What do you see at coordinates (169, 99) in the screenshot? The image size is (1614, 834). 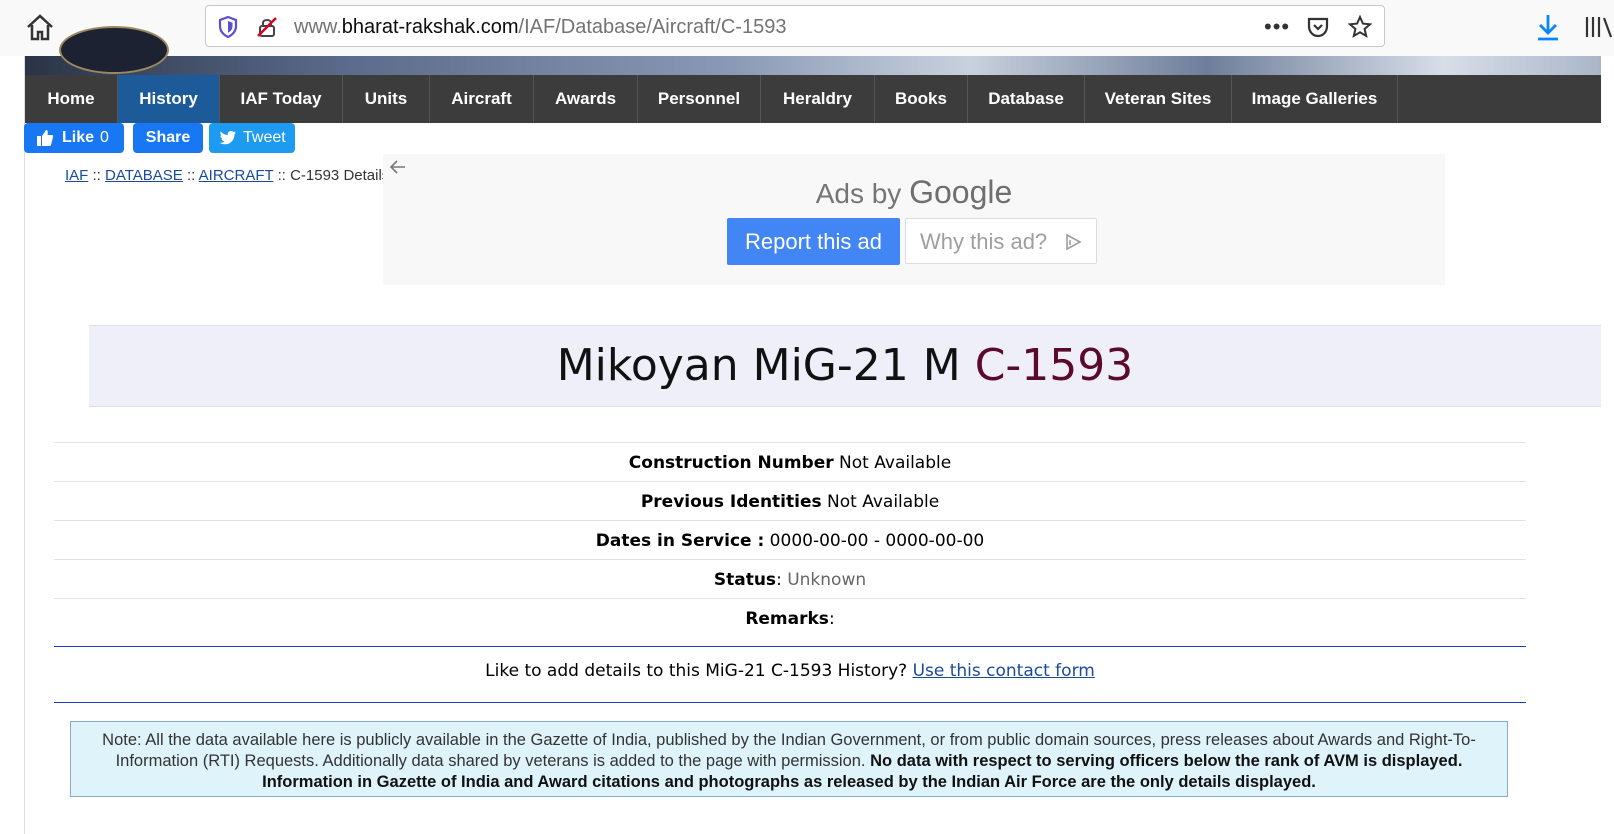 I see `nav-history: History` at bounding box center [169, 99].